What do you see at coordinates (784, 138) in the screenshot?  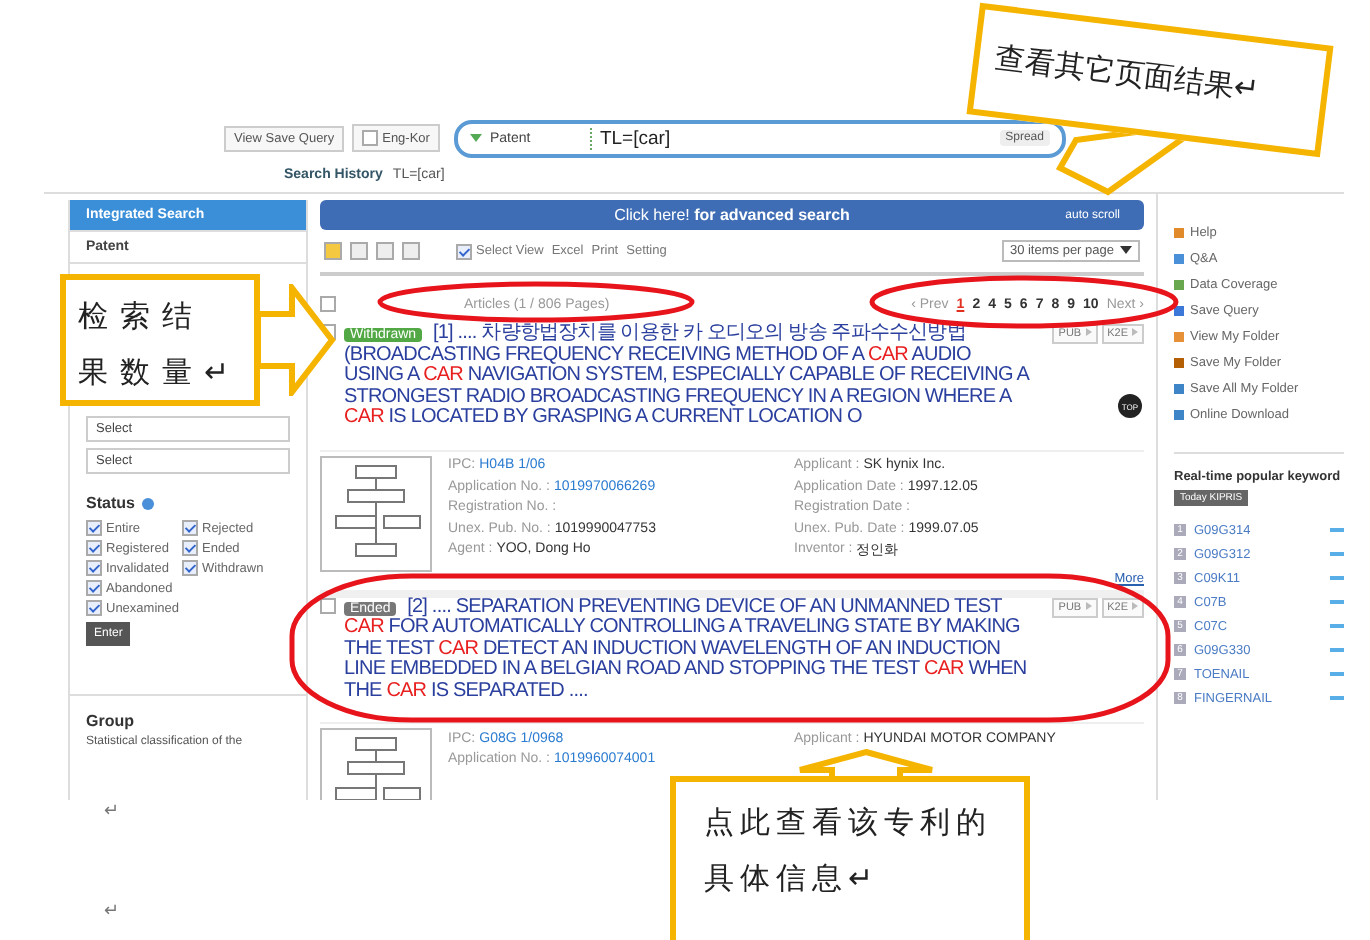 I see `query-text: TL=[car]` at bounding box center [784, 138].